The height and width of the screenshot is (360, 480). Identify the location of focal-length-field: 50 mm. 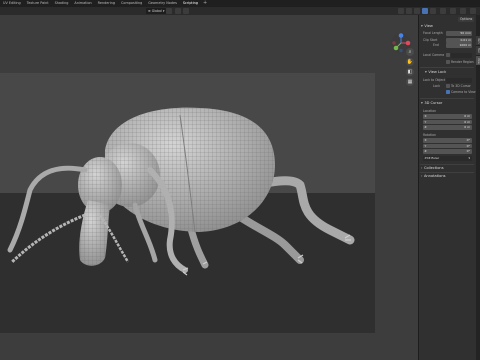
(459, 33).